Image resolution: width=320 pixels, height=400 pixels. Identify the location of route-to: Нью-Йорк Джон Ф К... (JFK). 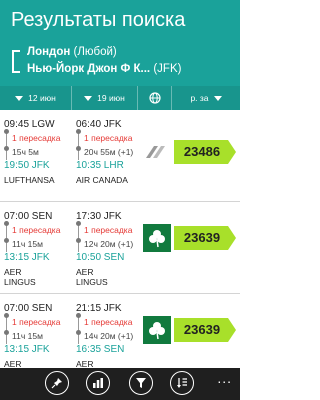
(104, 69).